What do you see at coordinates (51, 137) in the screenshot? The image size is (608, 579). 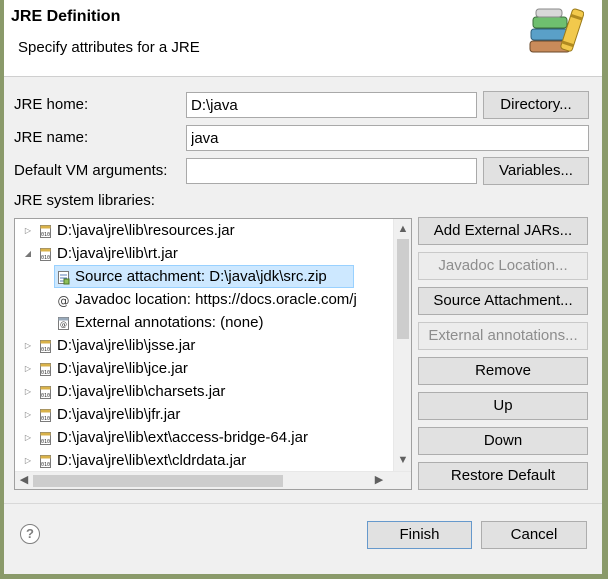 I see `jre-name-label: JRE name:` at bounding box center [51, 137].